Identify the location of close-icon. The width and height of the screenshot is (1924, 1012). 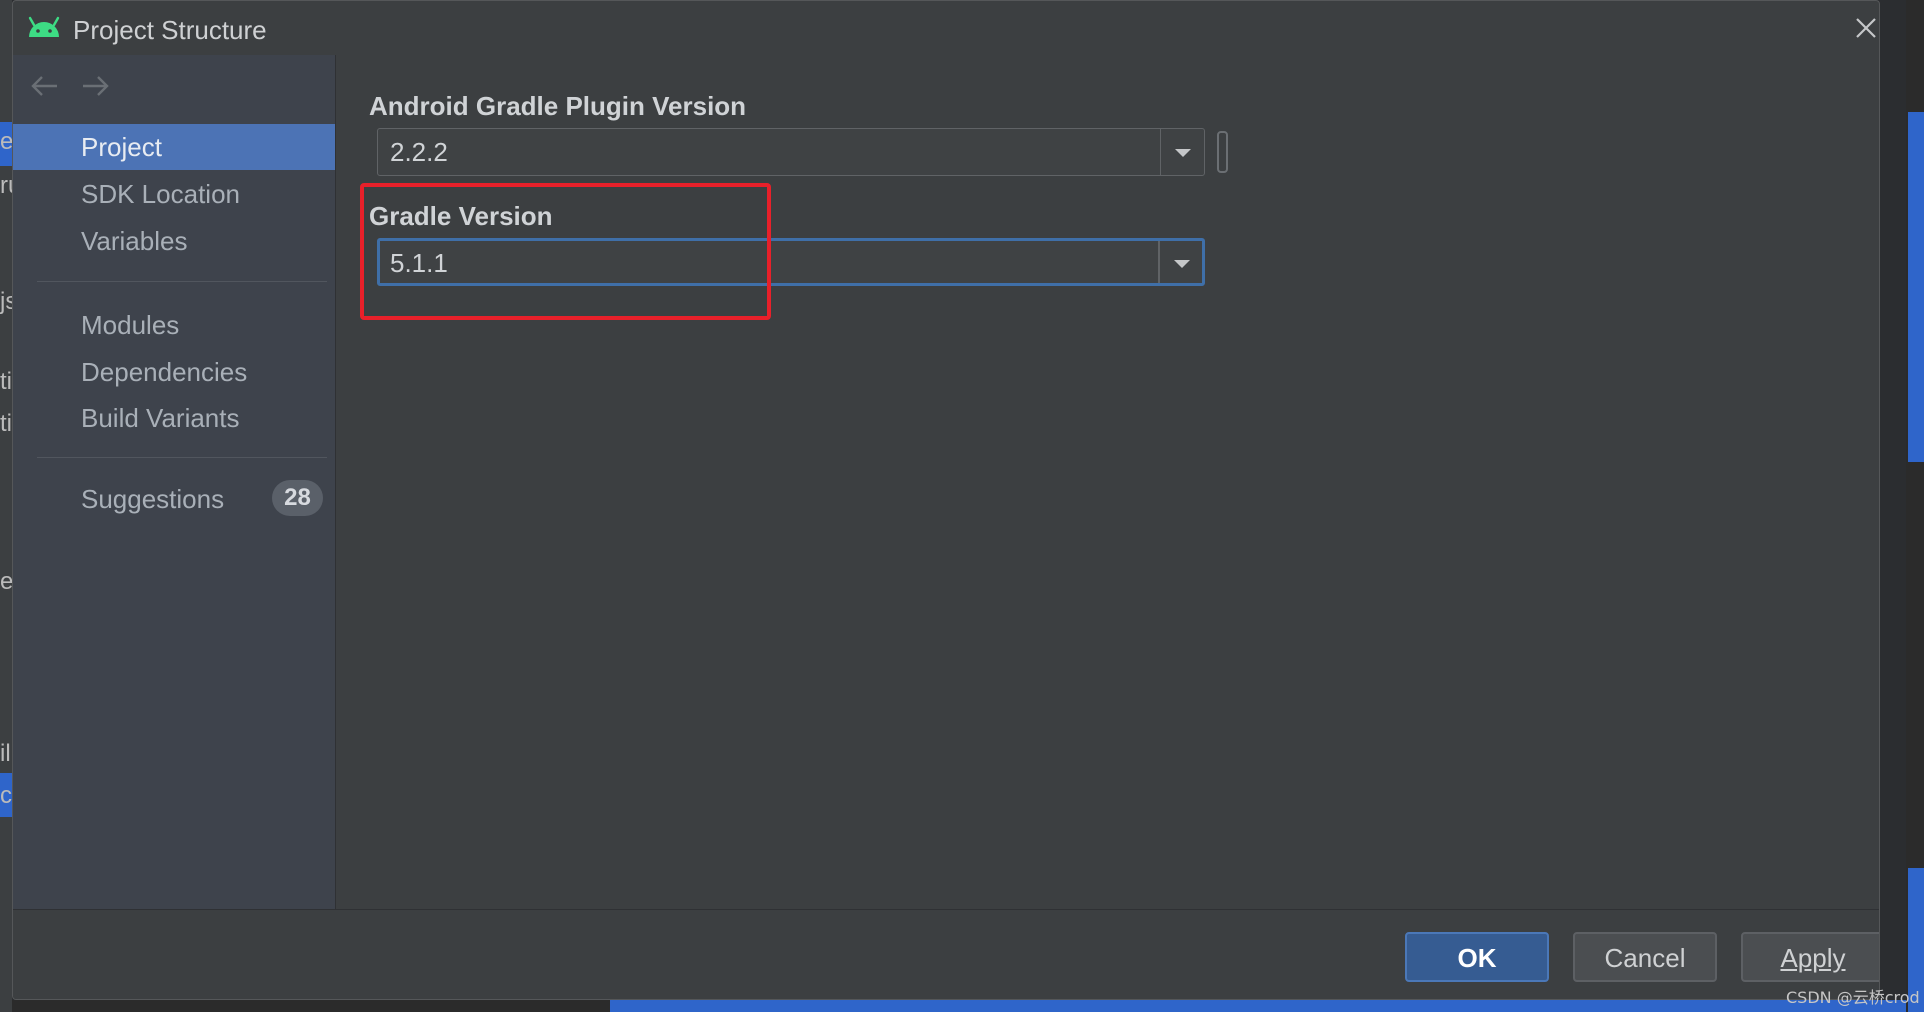
(1865, 28).